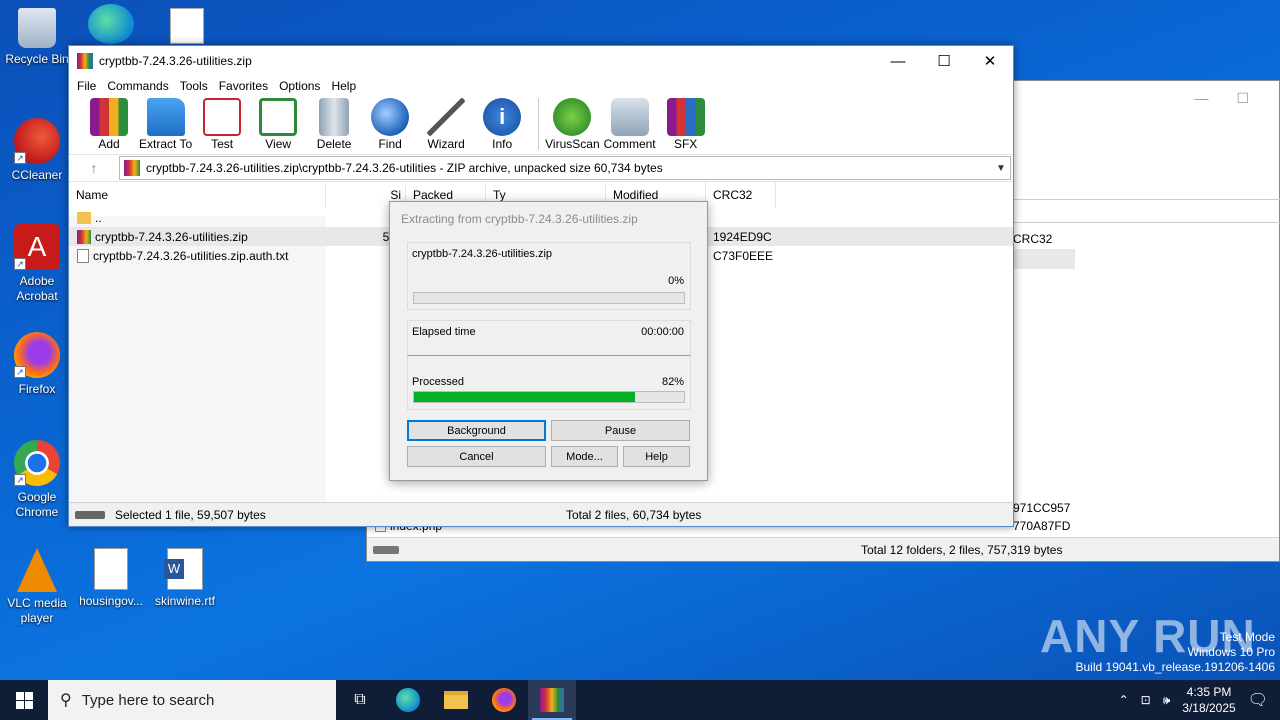 This screenshot has width=1280, height=720. What do you see at coordinates (944, 61) in the screenshot?
I see `maximize-button: ☐` at bounding box center [944, 61].